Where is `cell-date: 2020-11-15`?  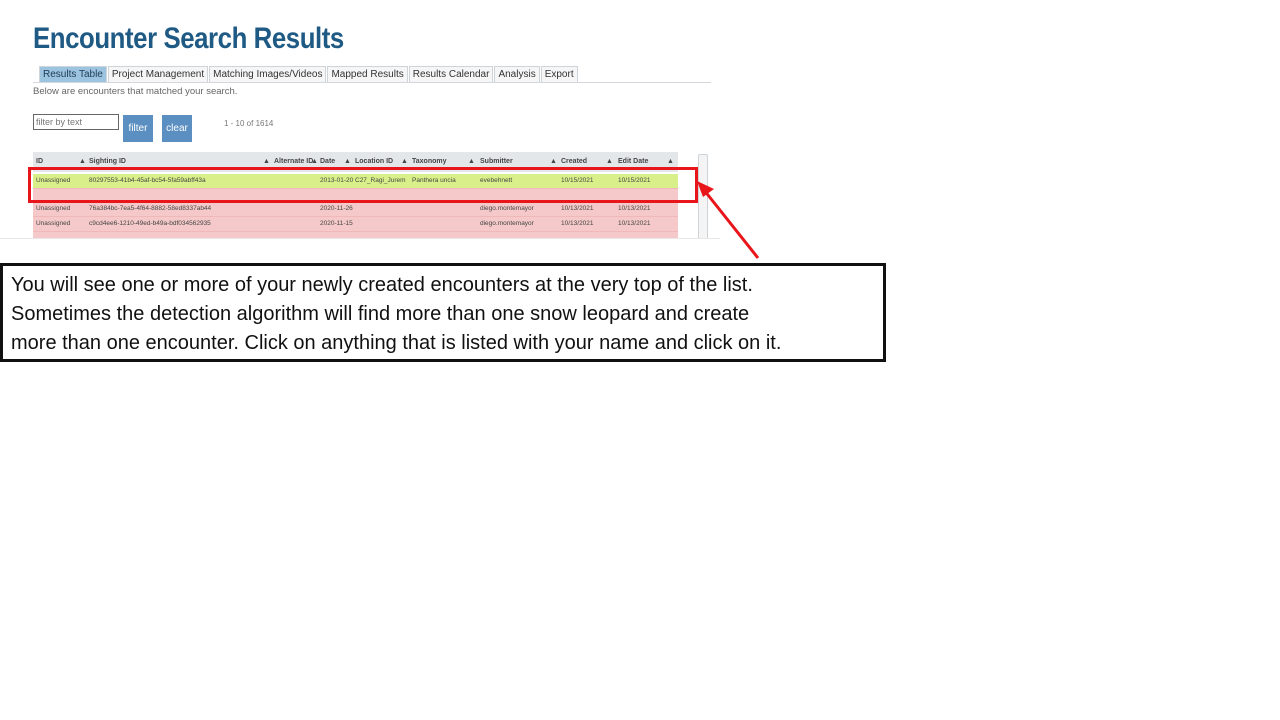
cell-date: 2020-11-15 is located at coordinates (336, 223).